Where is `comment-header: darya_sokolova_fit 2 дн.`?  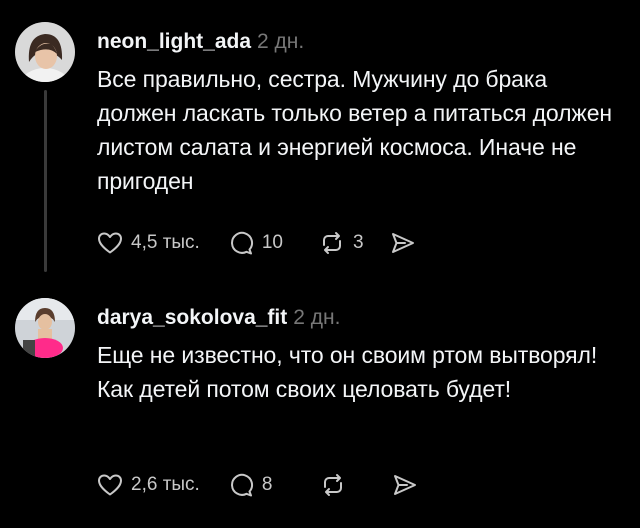
comment-header: darya_sokolova_fit 2 дн. is located at coordinates (356, 318).